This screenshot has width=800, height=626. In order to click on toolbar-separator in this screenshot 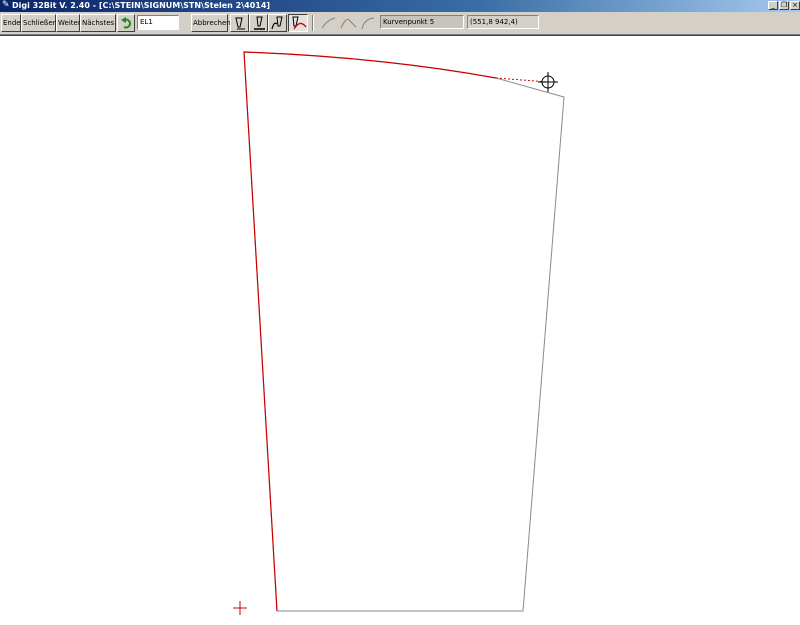, I will do `click(313, 23)`.